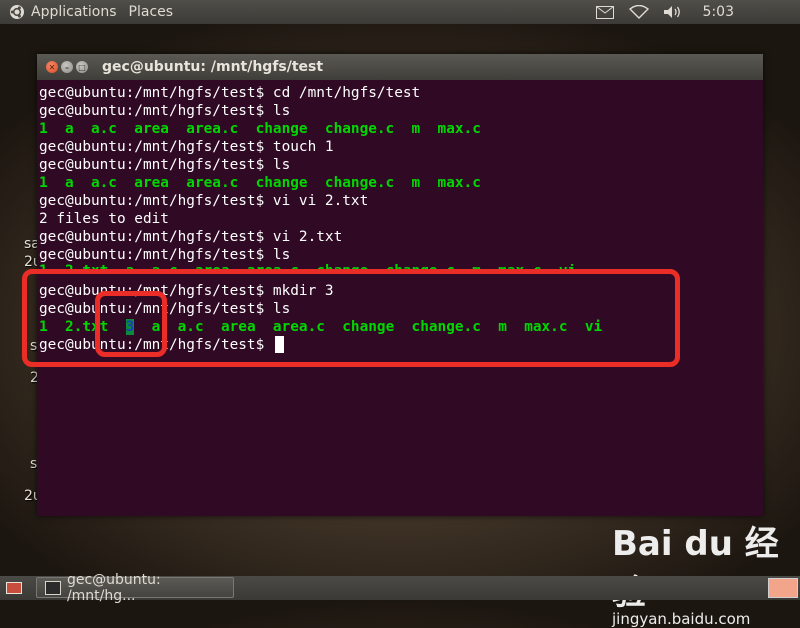  What do you see at coordinates (706, 572) in the screenshot?
I see `baidu-jingyan-watermark: Bai du 经验 jingyan.baidu.com` at bounding box center [706, 572].